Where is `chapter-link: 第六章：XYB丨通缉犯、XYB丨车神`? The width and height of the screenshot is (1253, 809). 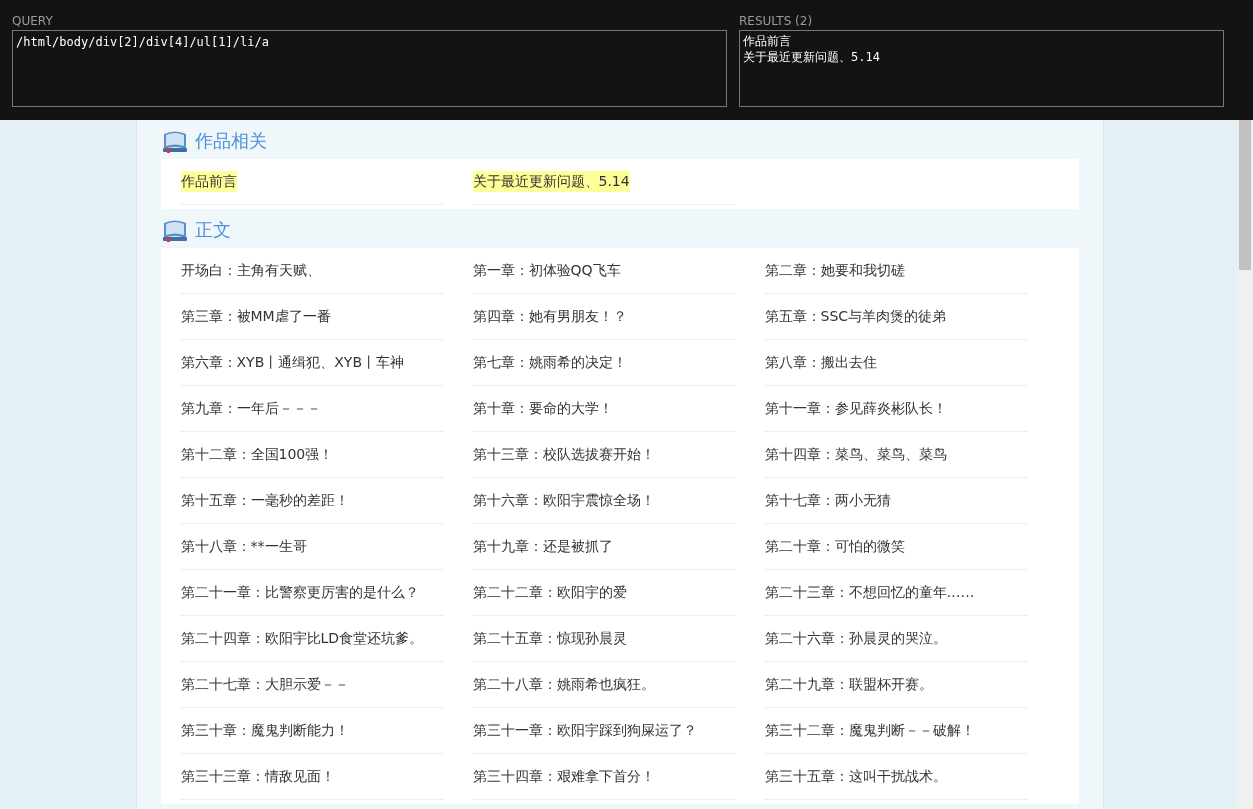 chapter-link: 第六章：XYB丨通缉犯、XYB丨车神 is located at coordinates (292, 362).